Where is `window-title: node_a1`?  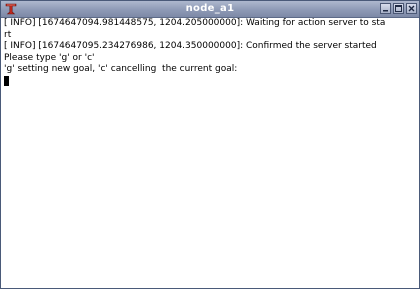
window-title: node_a1 is located at coordinates (210, 8).